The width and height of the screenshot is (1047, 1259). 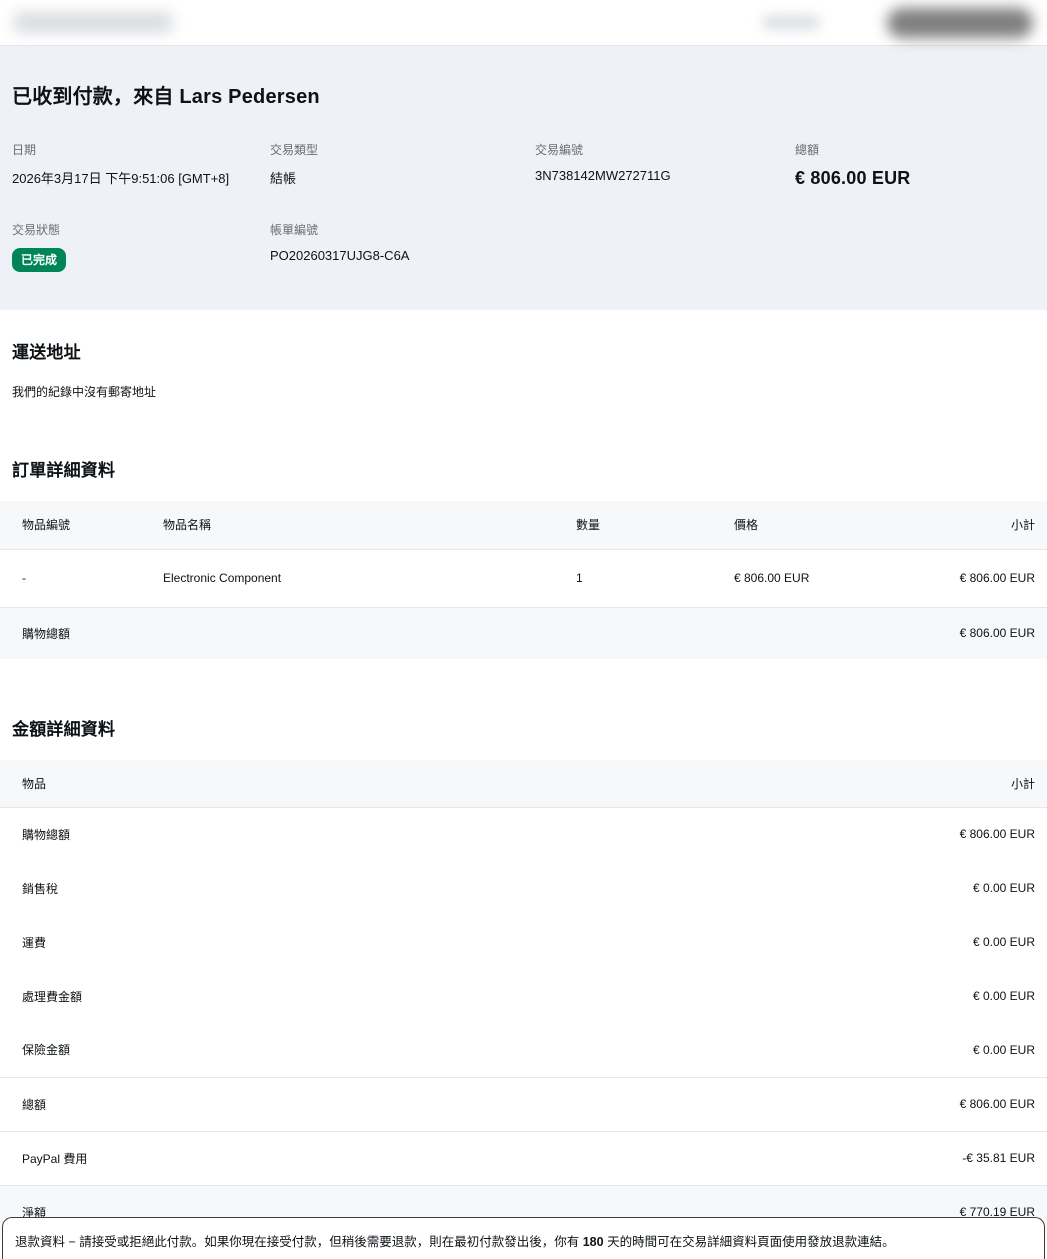 What do you see at coordinates (523, 834) in the screenshot?
I see `amount-row-purchase-total: 購物總額 € 806.00 EUR` at bounding box center [523, 834].